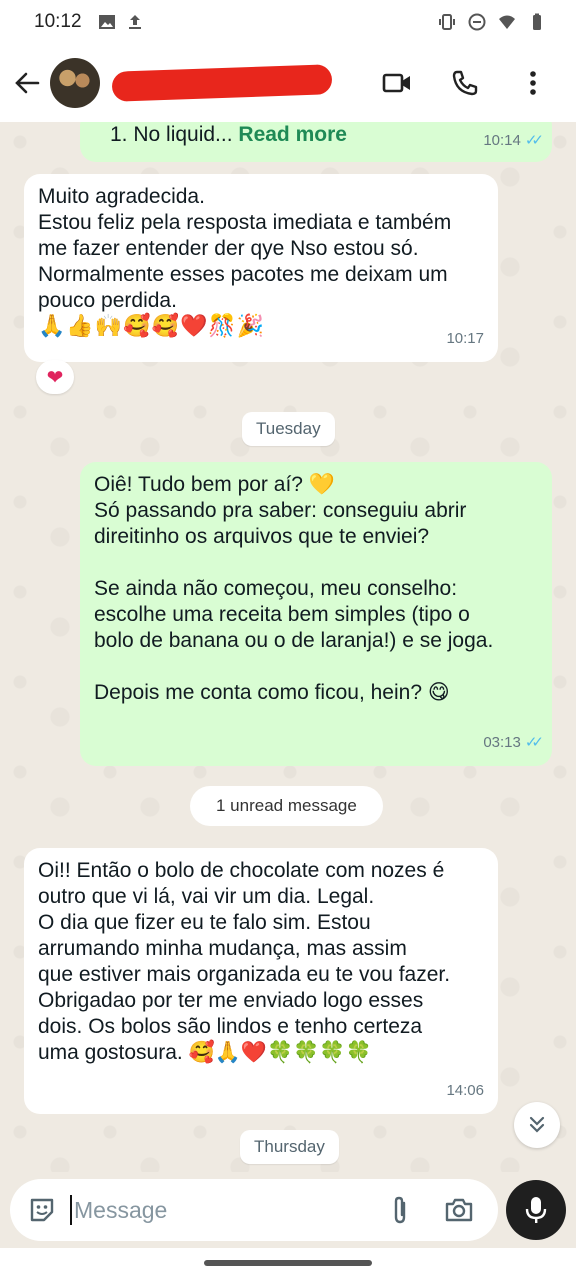  I want to click on message-line: outro que vi lá, vai vir um dia. Legal., so click(206, 896).